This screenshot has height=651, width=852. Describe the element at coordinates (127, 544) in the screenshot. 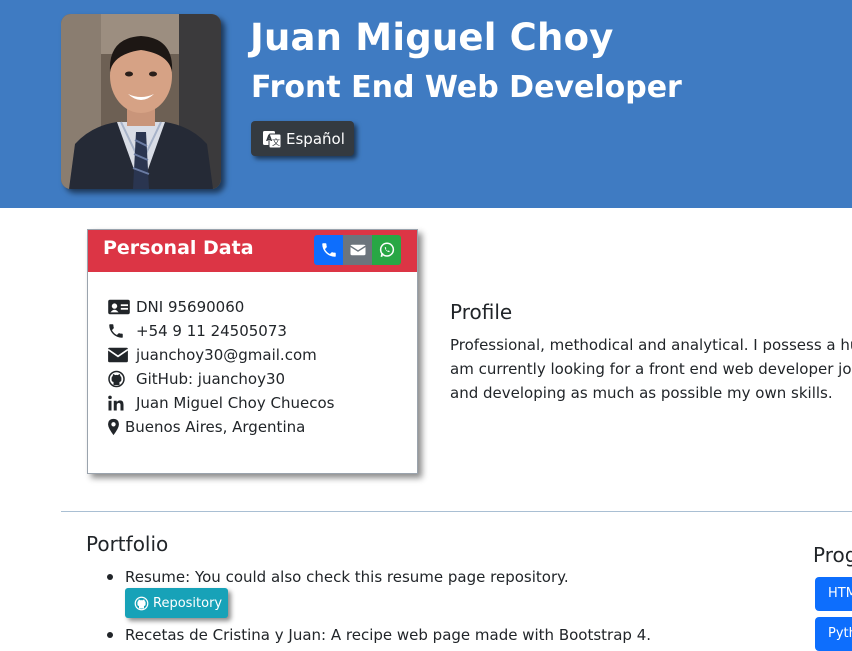

I see `portfolio-heading: Portfolio` at that location.